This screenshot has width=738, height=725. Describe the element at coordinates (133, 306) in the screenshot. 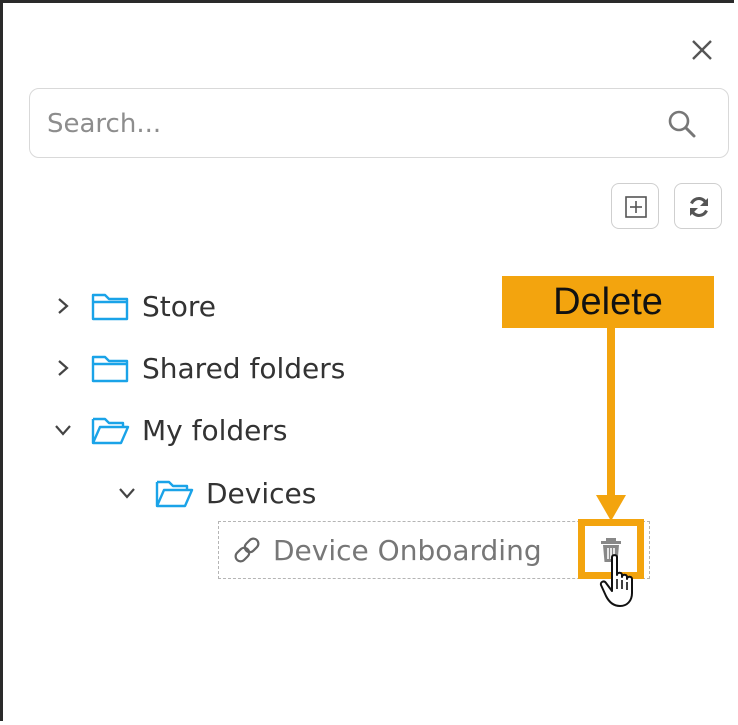

I see `tree-item-store: Store` at that location.